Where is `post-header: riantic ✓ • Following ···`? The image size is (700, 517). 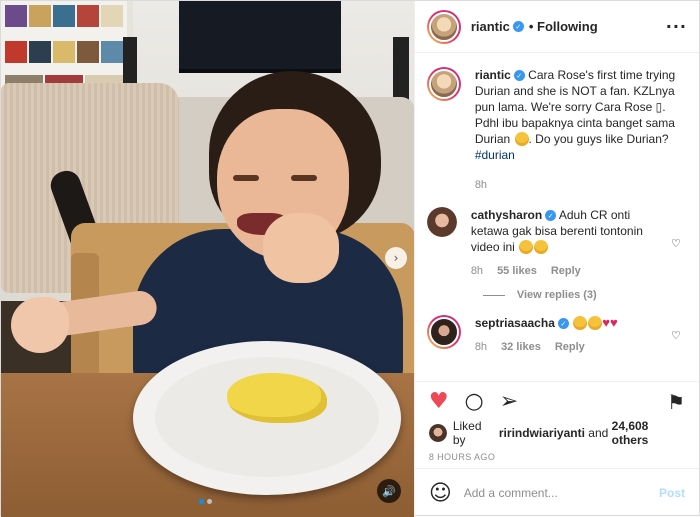 post-header: riantic ✓ • Following ··· is located at coordinates (556, 27).